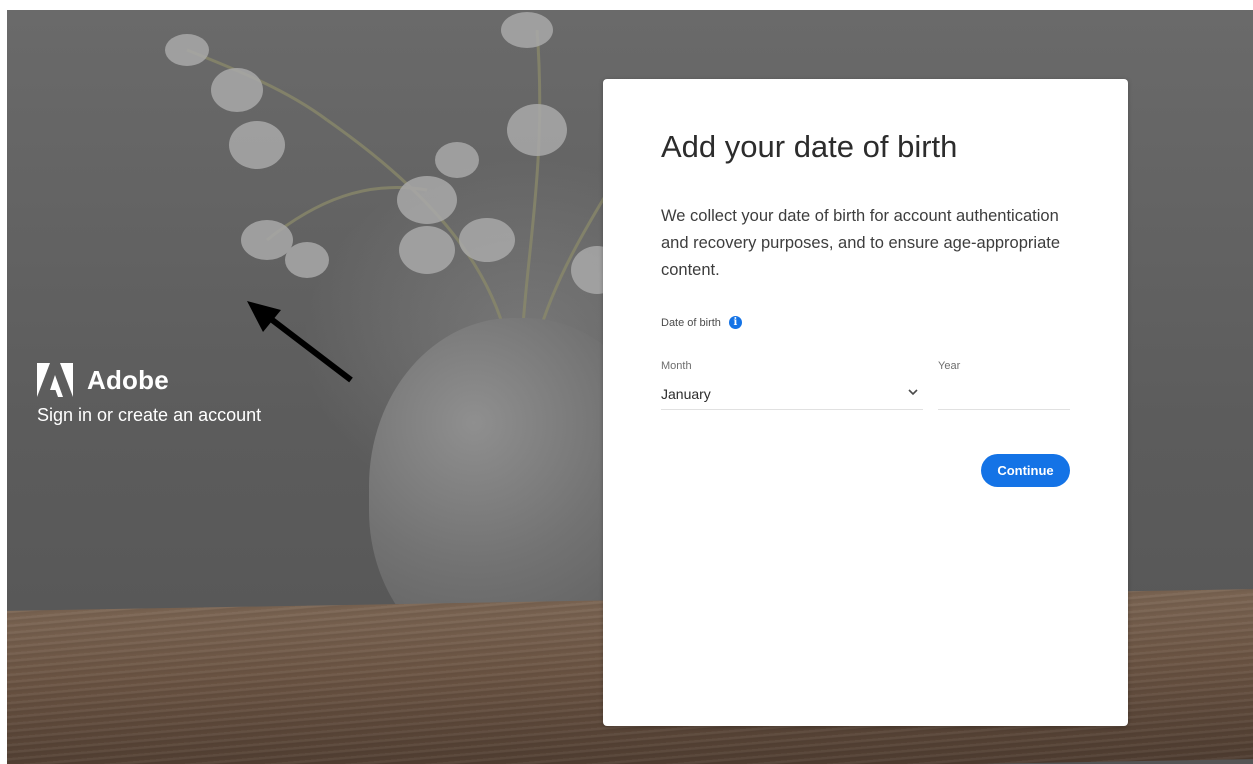  Describe the element at coordinates (735, 322) in the screenshot. I see `info-icon: i` at that location.